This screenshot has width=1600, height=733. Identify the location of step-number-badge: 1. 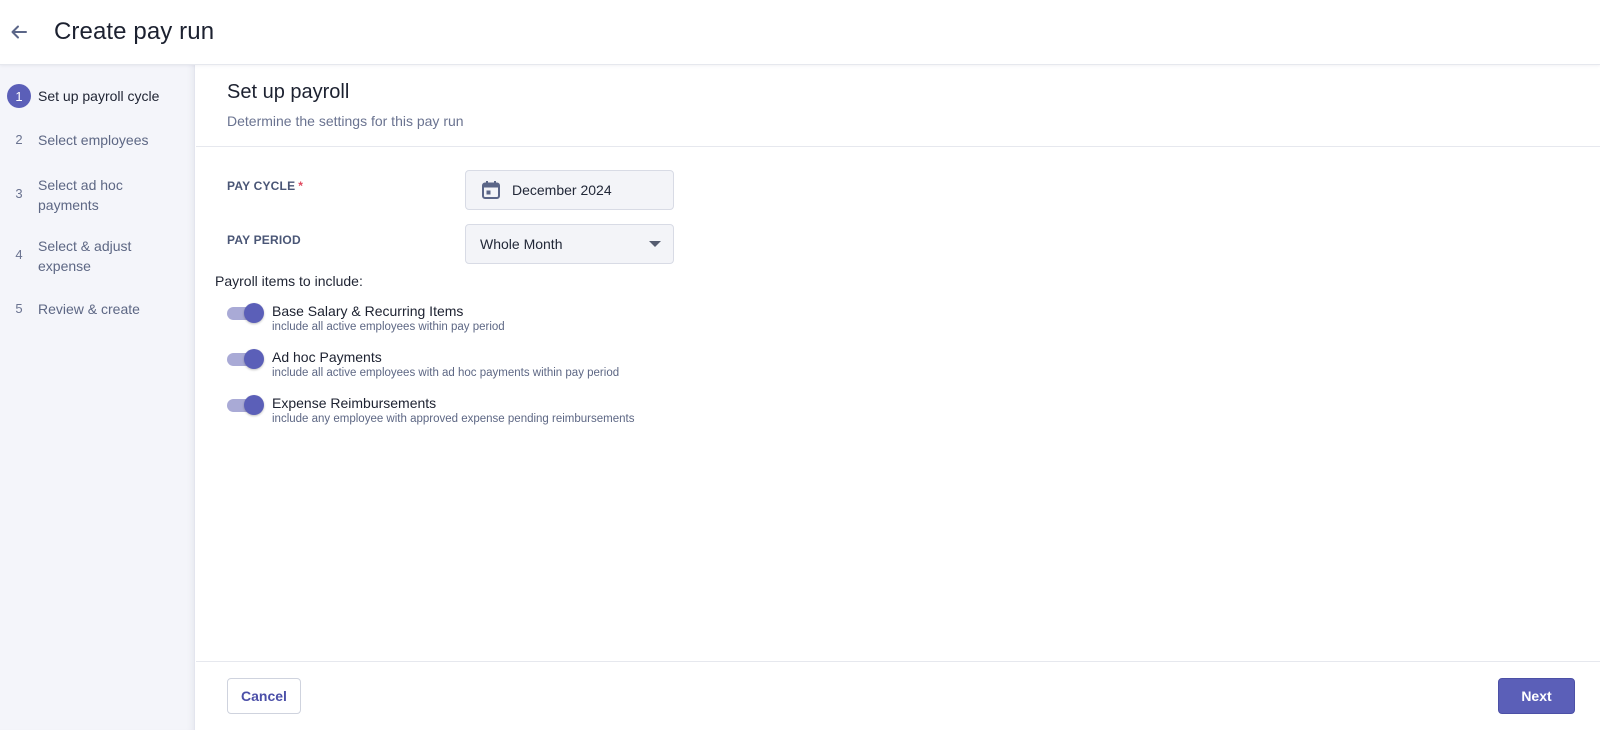
(19, 96).